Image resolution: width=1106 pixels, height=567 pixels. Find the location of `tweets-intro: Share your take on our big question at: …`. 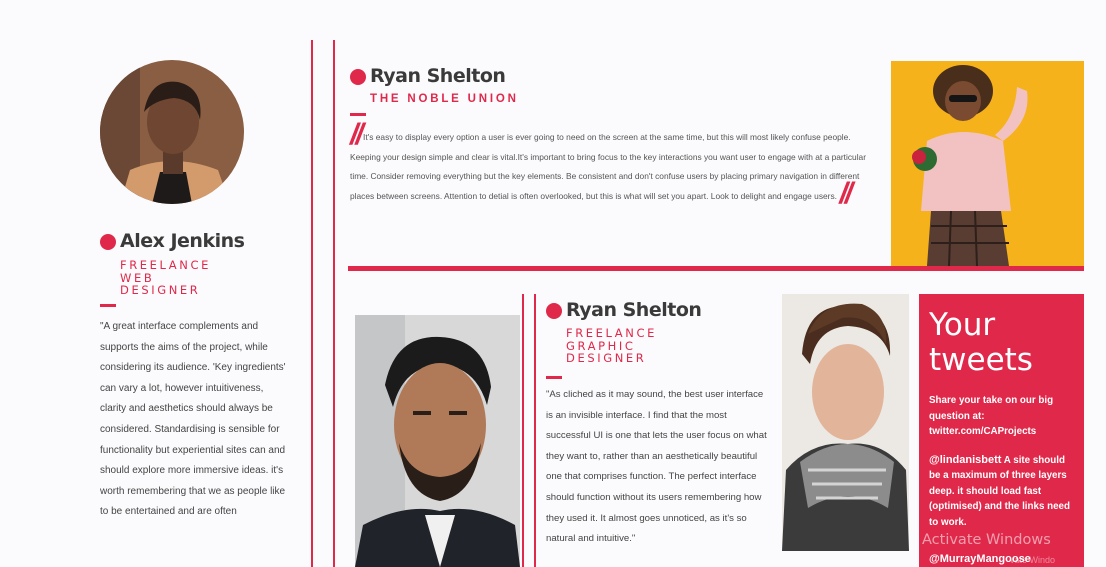

tweets-intro: Share your take on our big question at: … is located at coordinates (991, 416).